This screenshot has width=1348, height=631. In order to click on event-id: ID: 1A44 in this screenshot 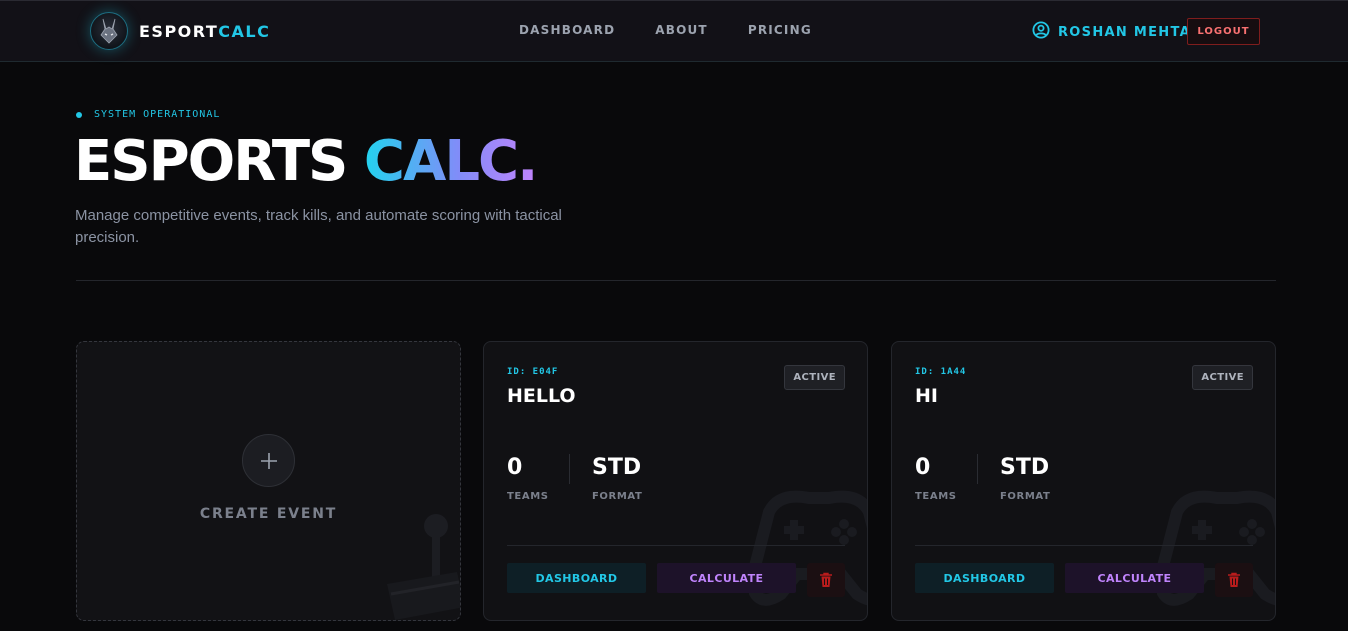, I will do `click(941, 372)`.